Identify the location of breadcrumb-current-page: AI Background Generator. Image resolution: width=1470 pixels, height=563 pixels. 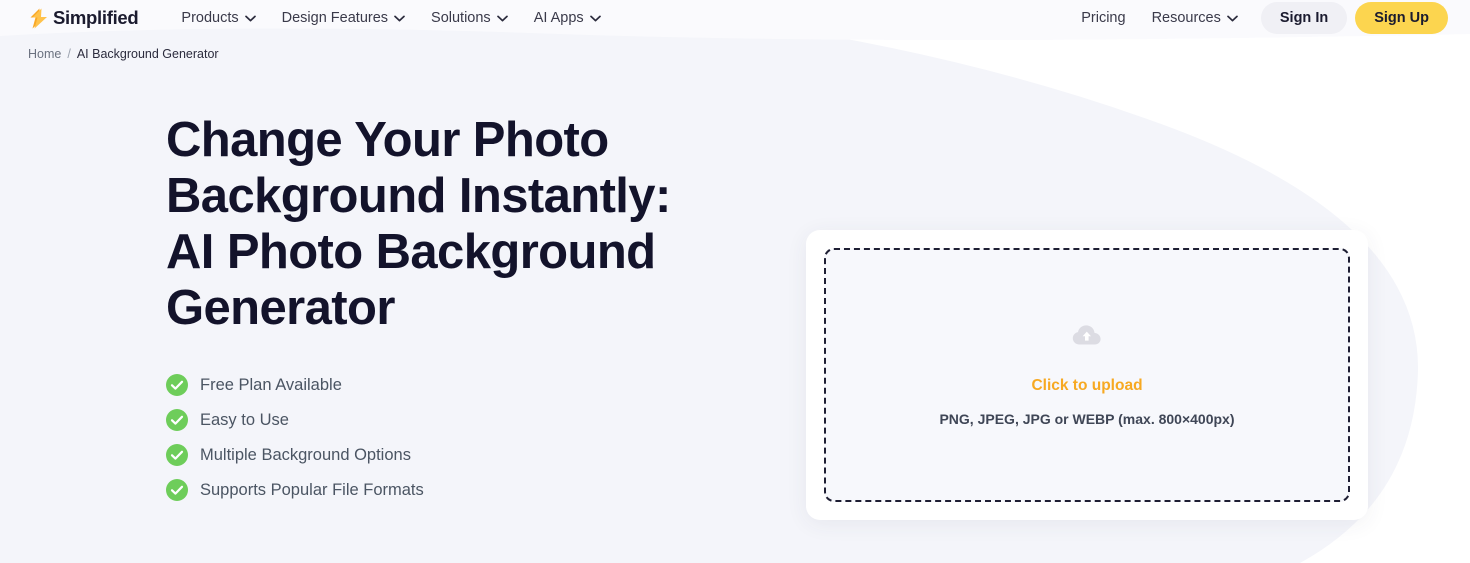
(147, 54).